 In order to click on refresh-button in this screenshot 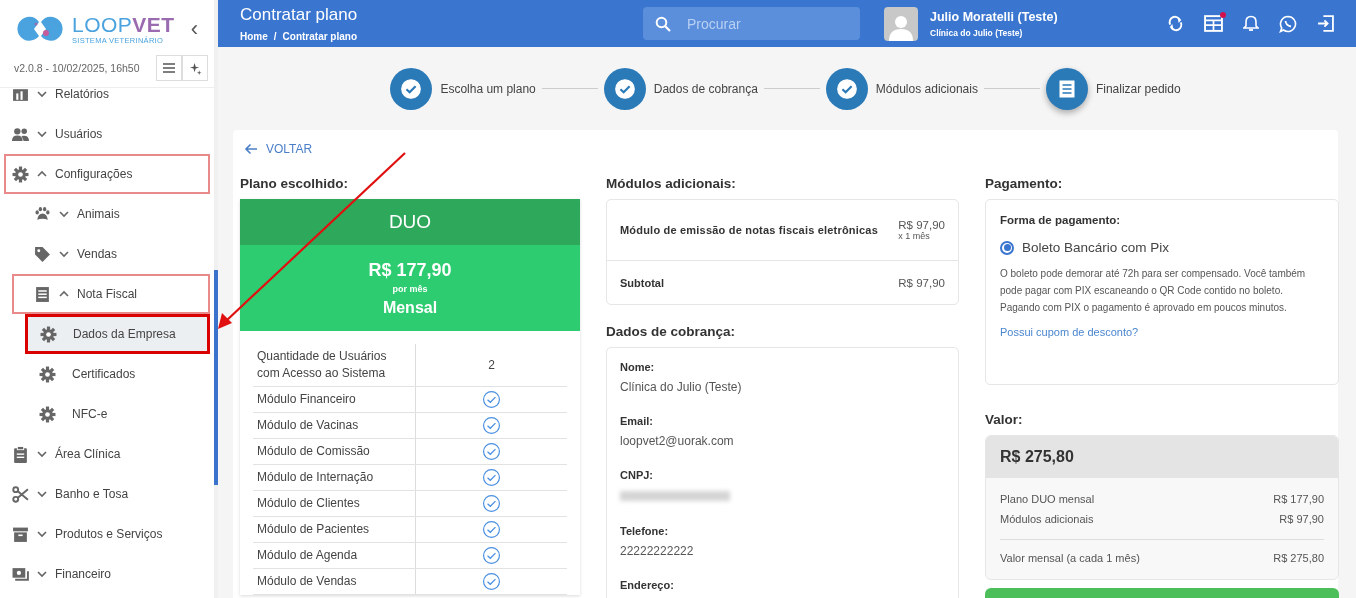, I will do `click(1175, 23)`.